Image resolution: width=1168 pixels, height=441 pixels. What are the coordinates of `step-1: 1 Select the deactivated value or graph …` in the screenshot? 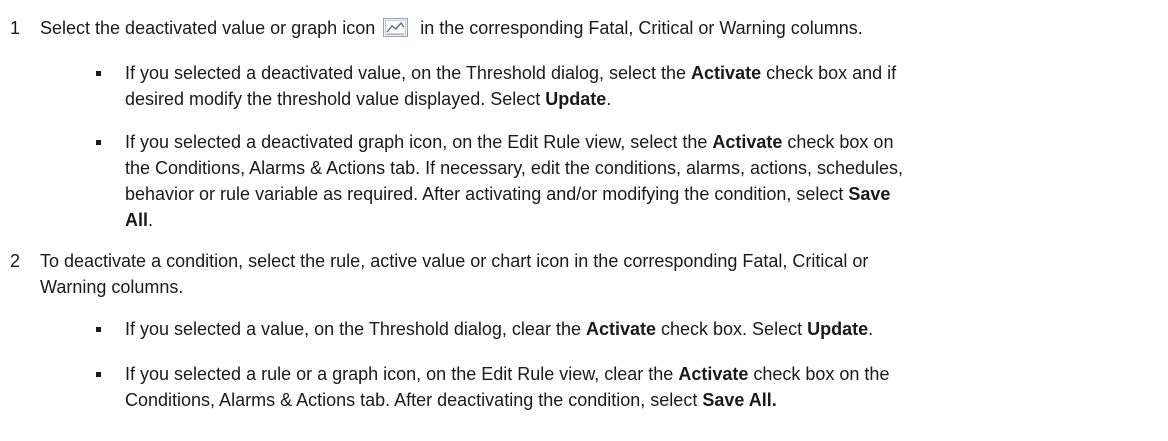 It's located at (579, 28).